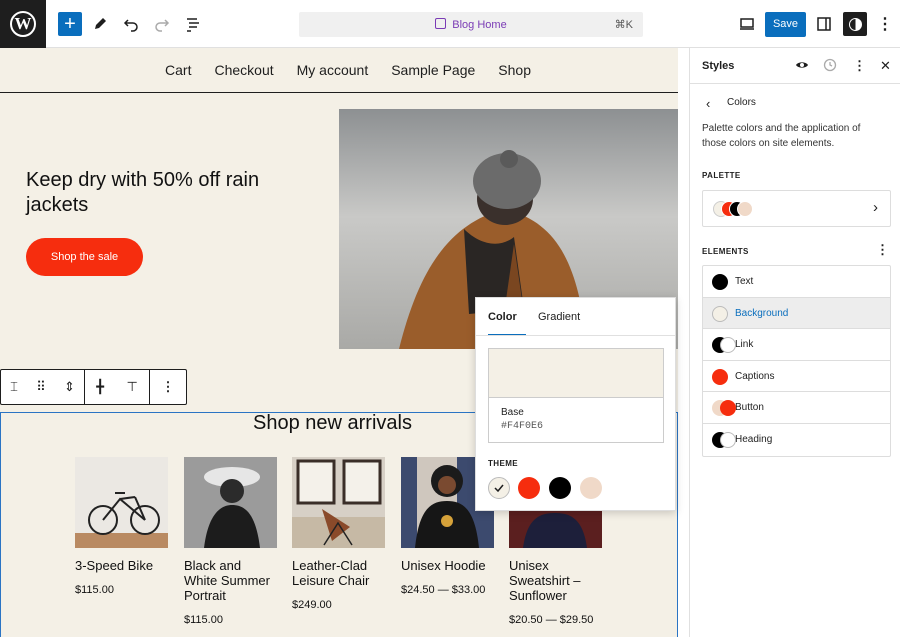 The height and width of the screenshot is (637, 900). I want to click on palette-button: ›, so click(796, 208).